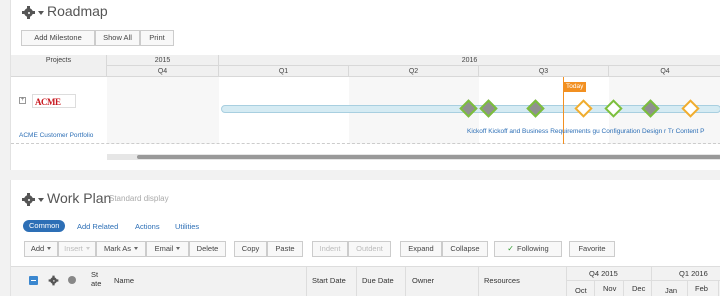  Describe the element at coordinates (163, 71) in the screenshot. I see `quarter-q4-2015: Q4` at that location.